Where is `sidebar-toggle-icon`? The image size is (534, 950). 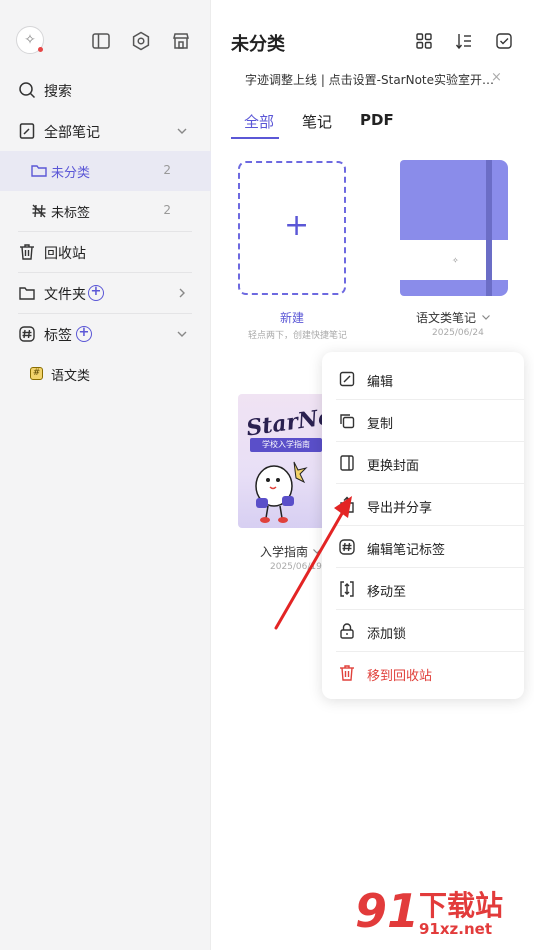 sidebar-toggle-icon is located at coordinates (101, 41).